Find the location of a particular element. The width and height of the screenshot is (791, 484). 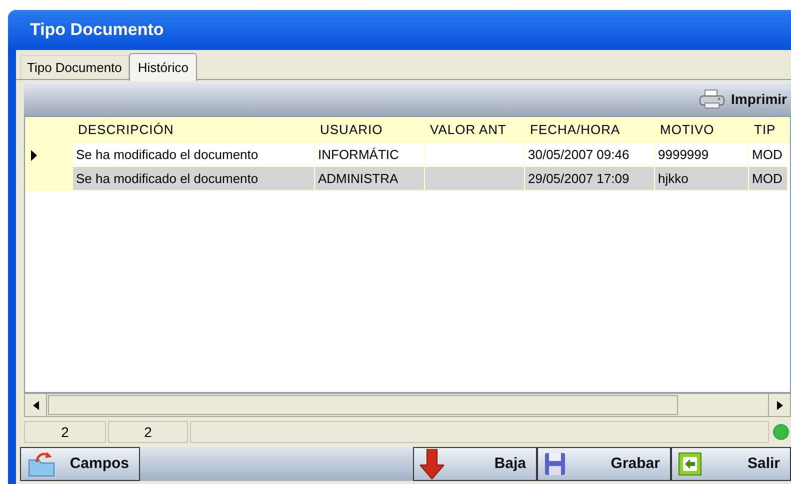

folder-arrow-icon is located at coordinates (42, 464).